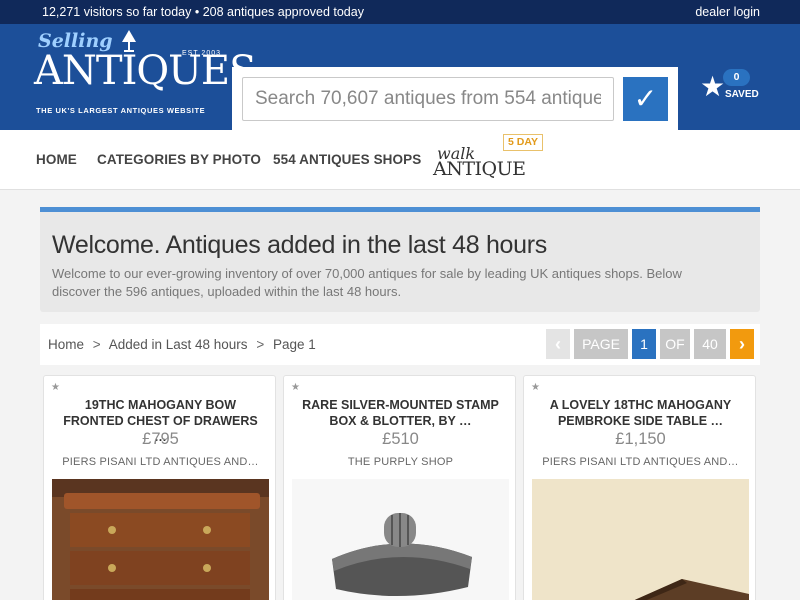  I want to click on product-image-chest-of-drawers, so click(160, 539).